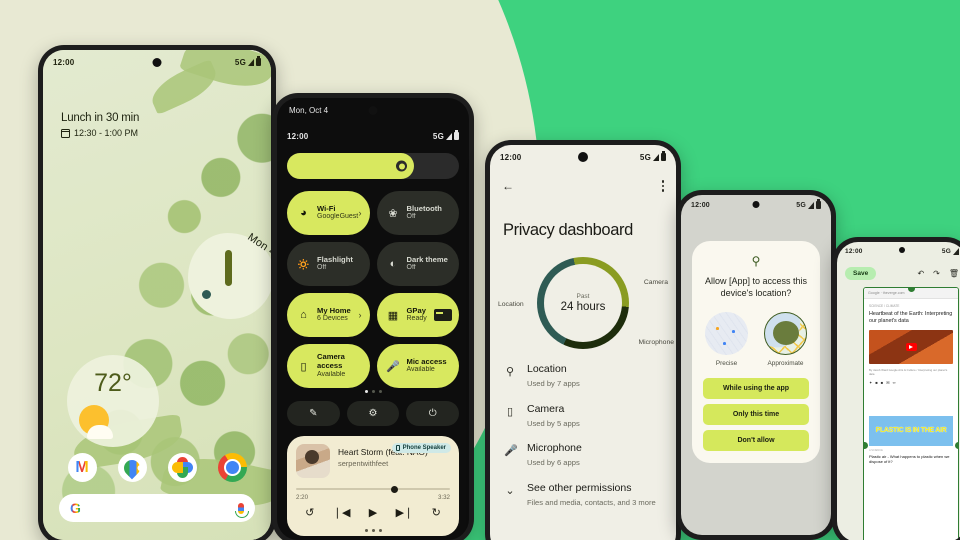 This screenshot has width=960, height=540. I want to click on second-banner-text: PLASTIC IS IN THE AIR, so click(911, 430).